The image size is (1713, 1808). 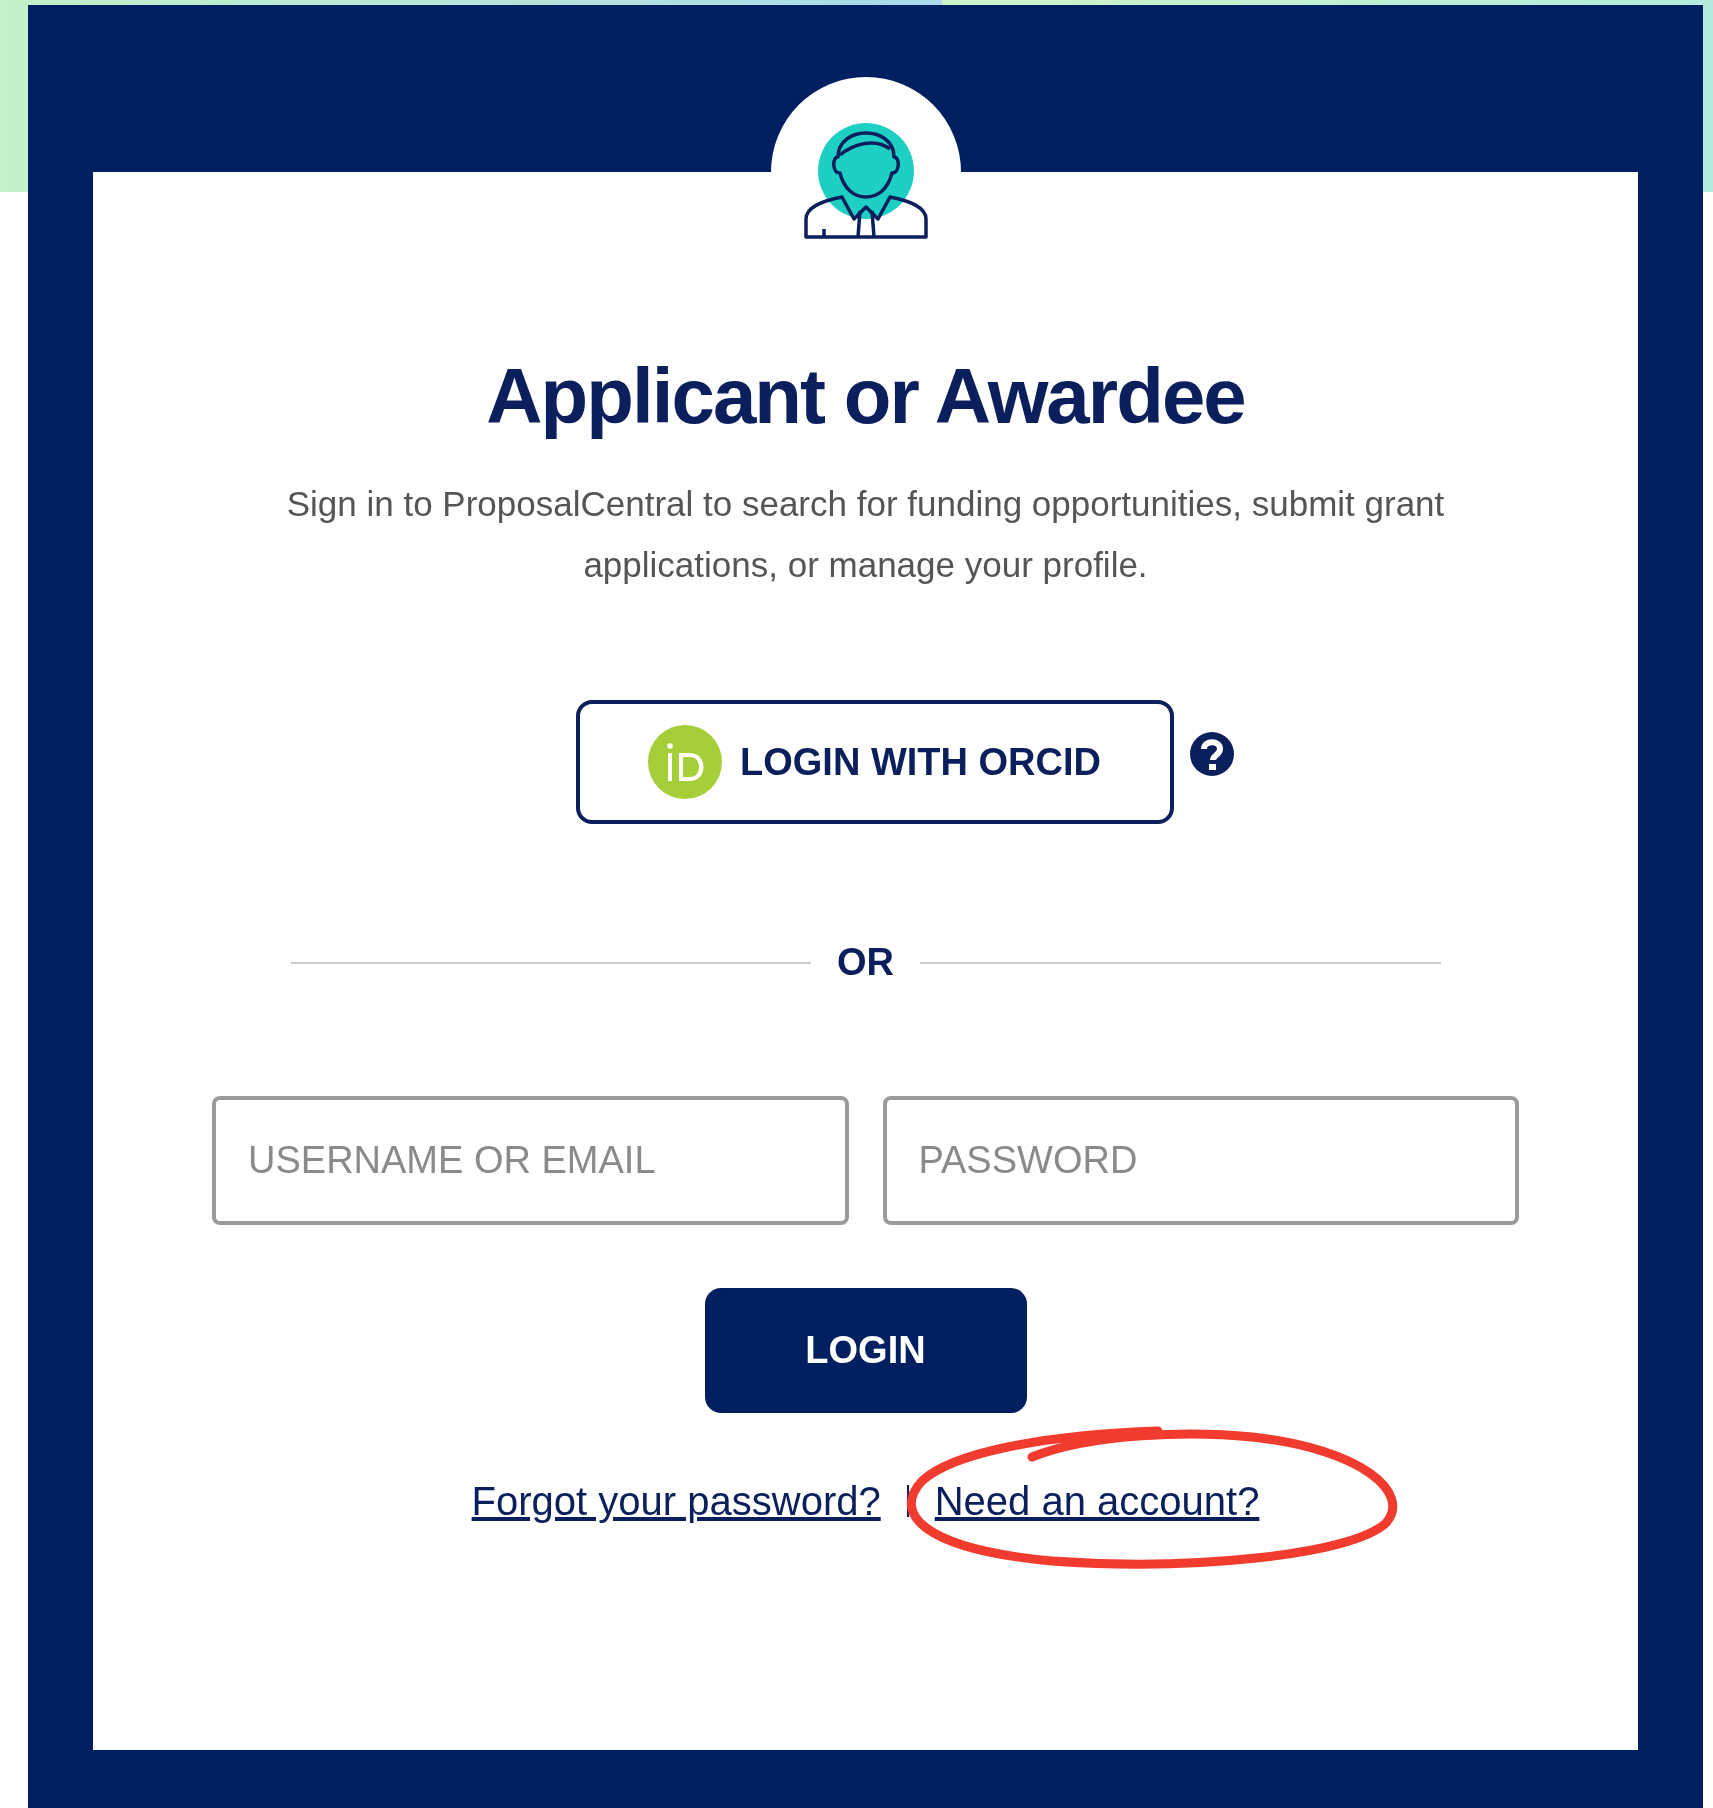 I want to click on orcid-login-button: LOGIN WITH ORCID, so click(x=874, y=762).